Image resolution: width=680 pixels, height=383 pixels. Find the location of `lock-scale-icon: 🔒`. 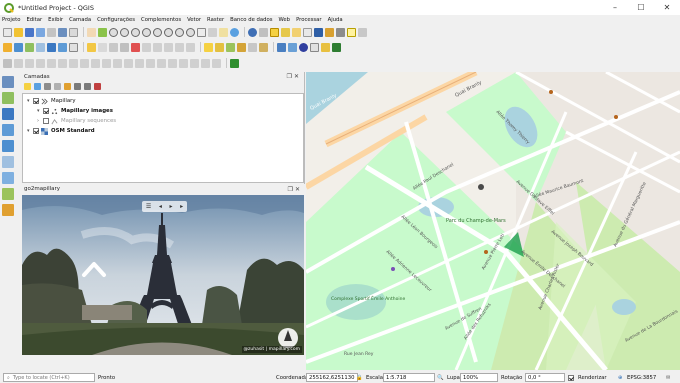

lock-scale-icon: 🔒 is located at coordinates (359, 377).